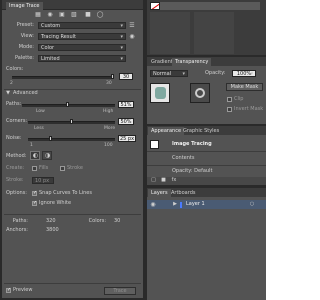 The height and width of the screenshot is (300, 320). Describe the element at coordinates (31, 145) in the screenshot. I see `noise-min-label: 1` at that location.